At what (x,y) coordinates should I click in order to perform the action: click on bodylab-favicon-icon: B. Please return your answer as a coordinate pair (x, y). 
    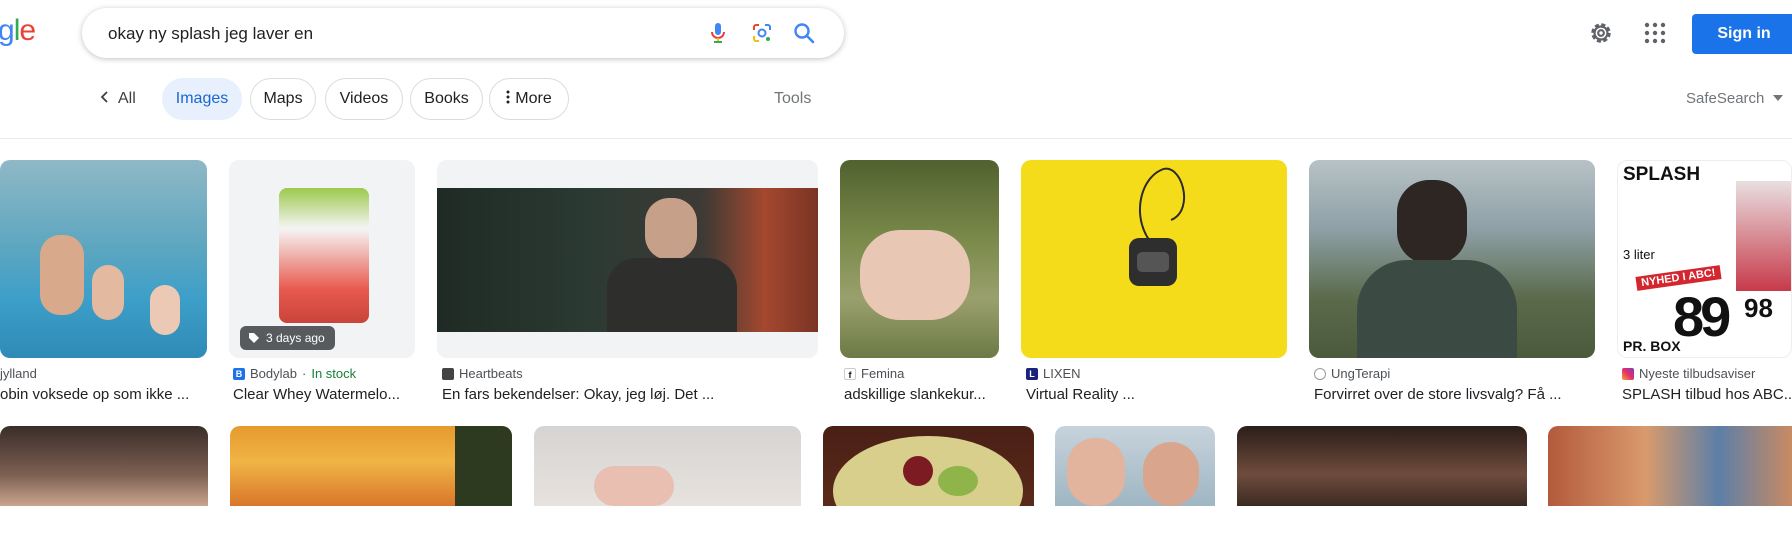
    Looking at the image, I should click on (239, 373).